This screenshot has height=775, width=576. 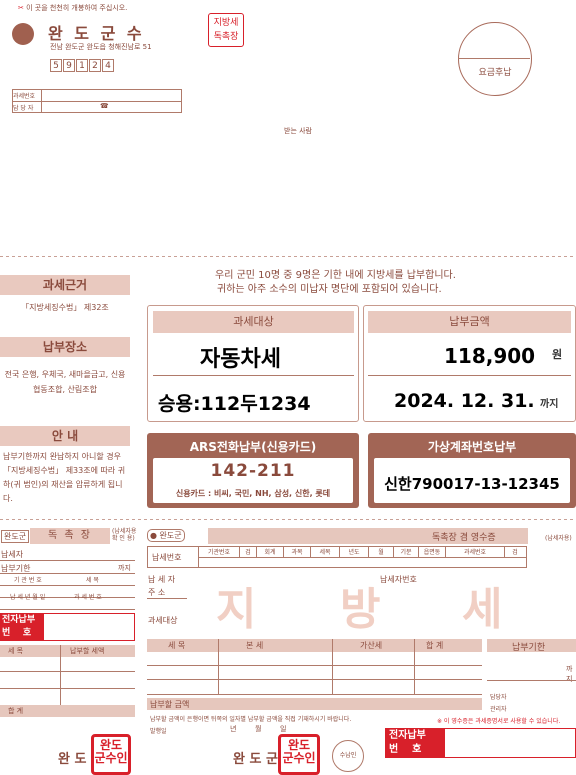 What do you see at coordinates (163, 620) in the screenshot?
I see `target-label: 과세대상` at bounding box center [163, 620].